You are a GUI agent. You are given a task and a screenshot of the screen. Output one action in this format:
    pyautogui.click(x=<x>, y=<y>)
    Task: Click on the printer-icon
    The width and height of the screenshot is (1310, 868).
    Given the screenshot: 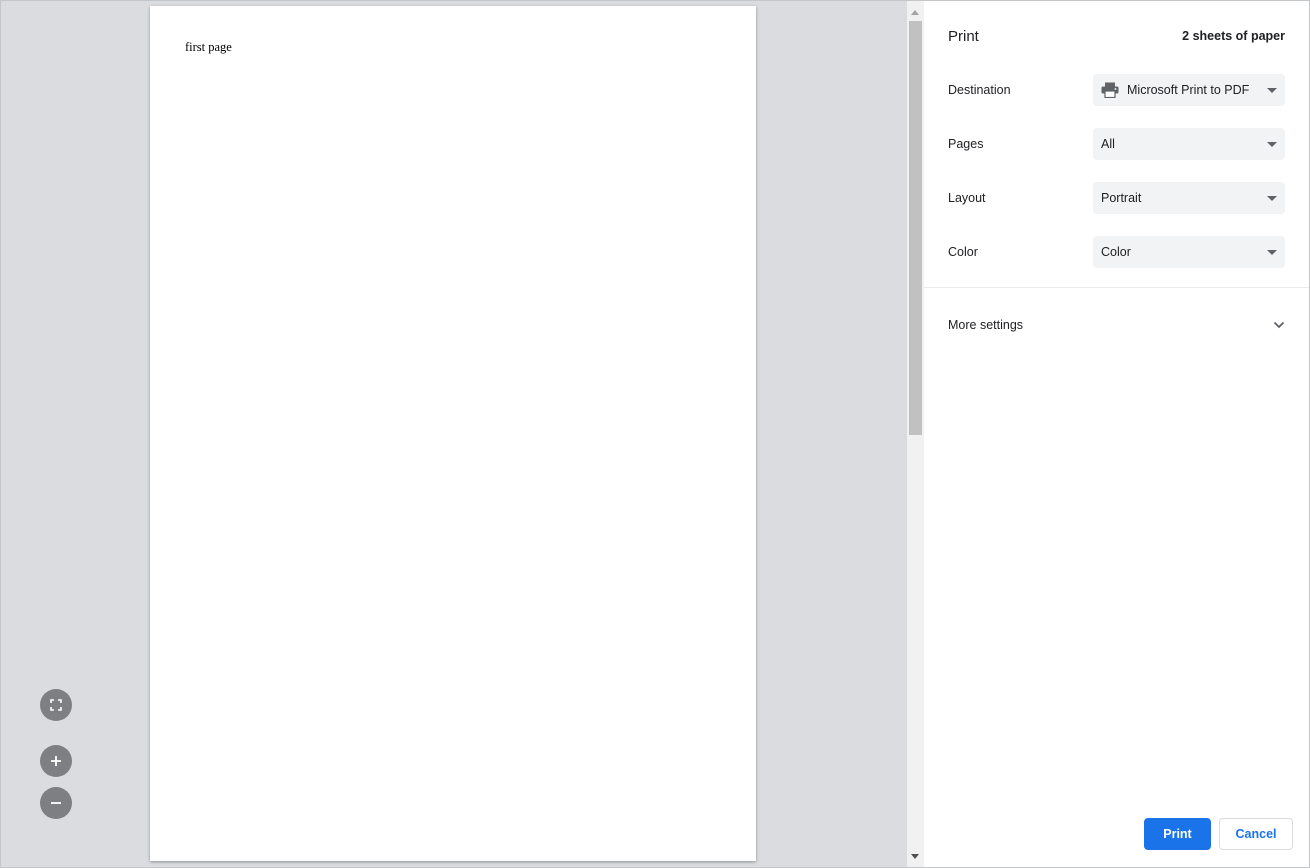 What is the action you would take?
    pyautogui.click(x=1110, y=90)
    